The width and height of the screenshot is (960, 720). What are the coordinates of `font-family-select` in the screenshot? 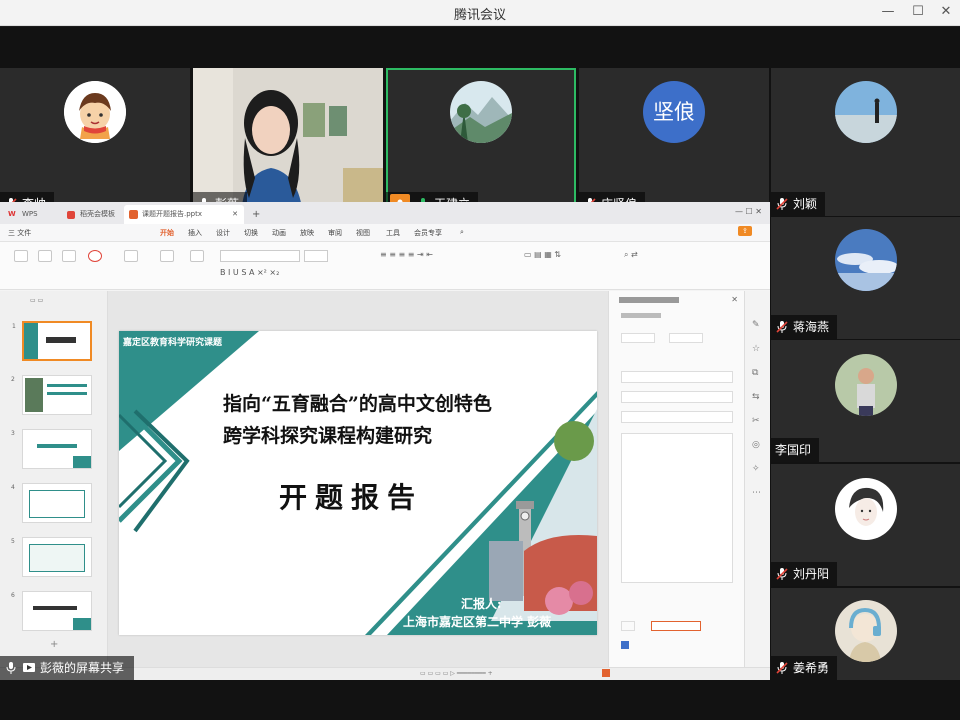 It's located at (260, 256).